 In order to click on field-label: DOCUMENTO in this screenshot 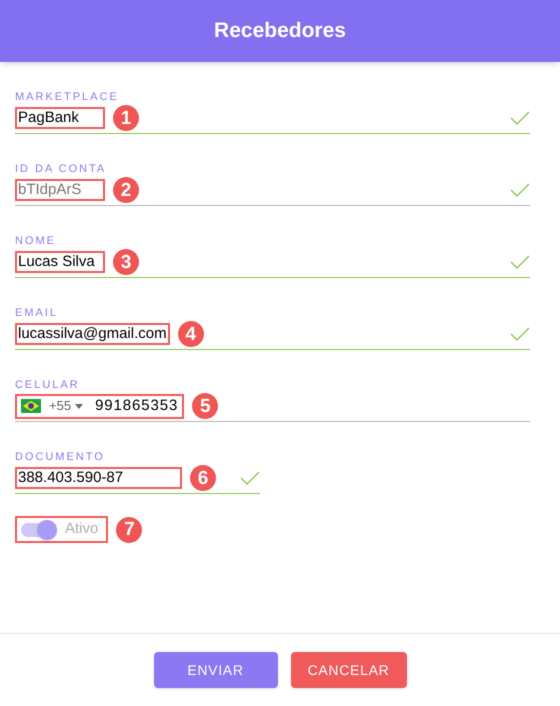, I will do `click(60, 457)`.